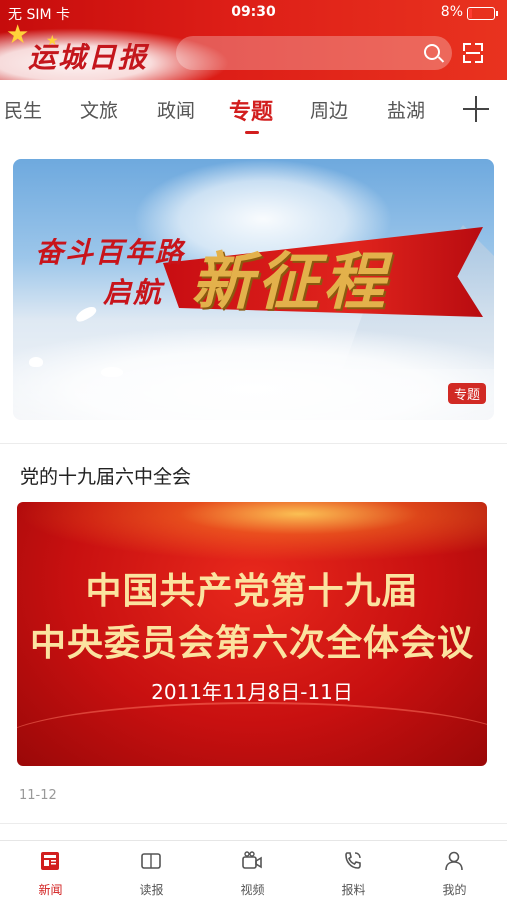 The image size is (507, 901). Describe the element at coordinates (406, 109) in the screenshot. I see `tab-yanhu: 盐湖` at that location.